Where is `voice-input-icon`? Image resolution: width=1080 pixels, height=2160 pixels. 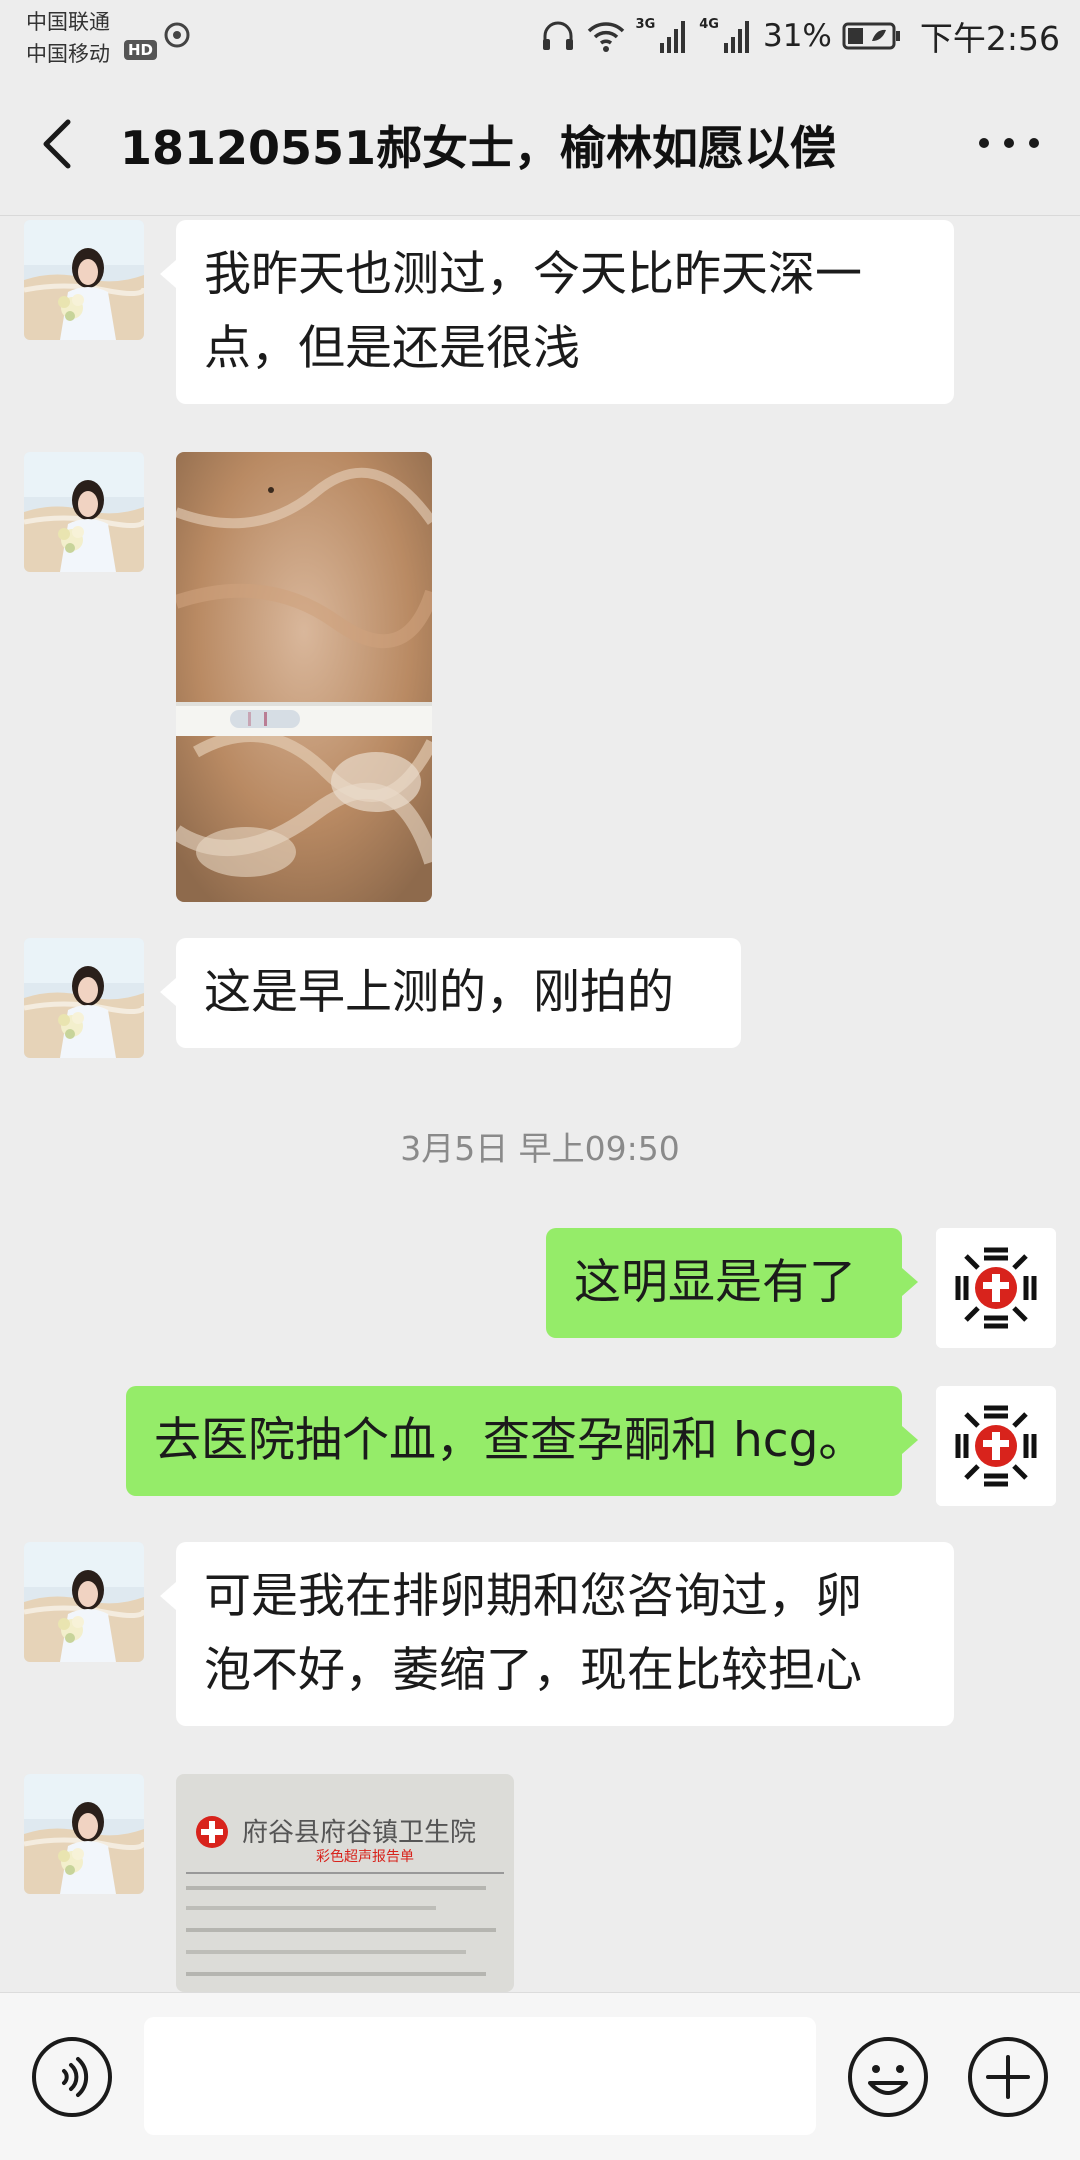 voice-input-icon is located at coordinates (72, 2077).